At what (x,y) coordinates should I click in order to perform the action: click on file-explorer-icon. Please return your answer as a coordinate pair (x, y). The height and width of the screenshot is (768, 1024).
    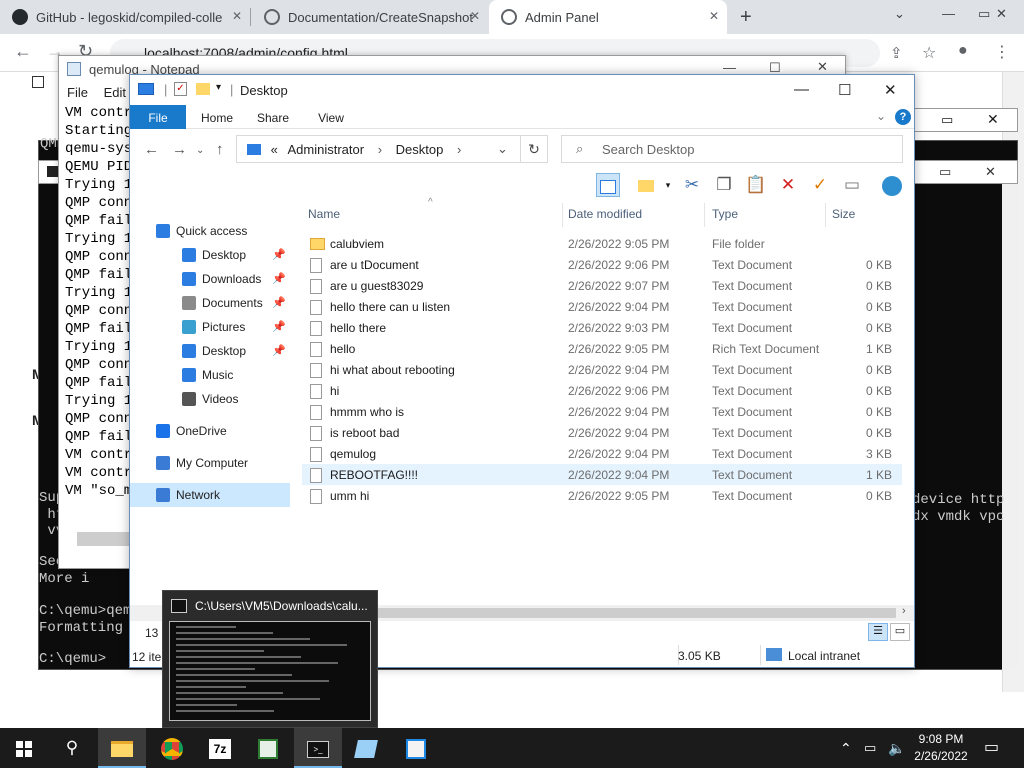
    Looking at the image, I should click on (122, 748).